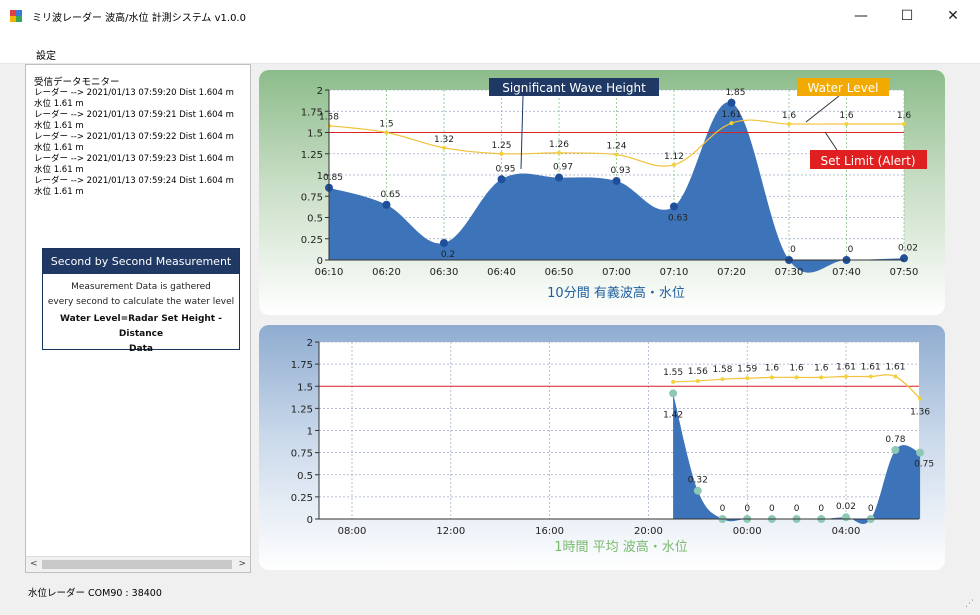 The image size is (980, 615). What do you see at coordinates (242, 564) in the screenshot?
I see `scroll-right-icon: >` at bounding box center [242, 564].